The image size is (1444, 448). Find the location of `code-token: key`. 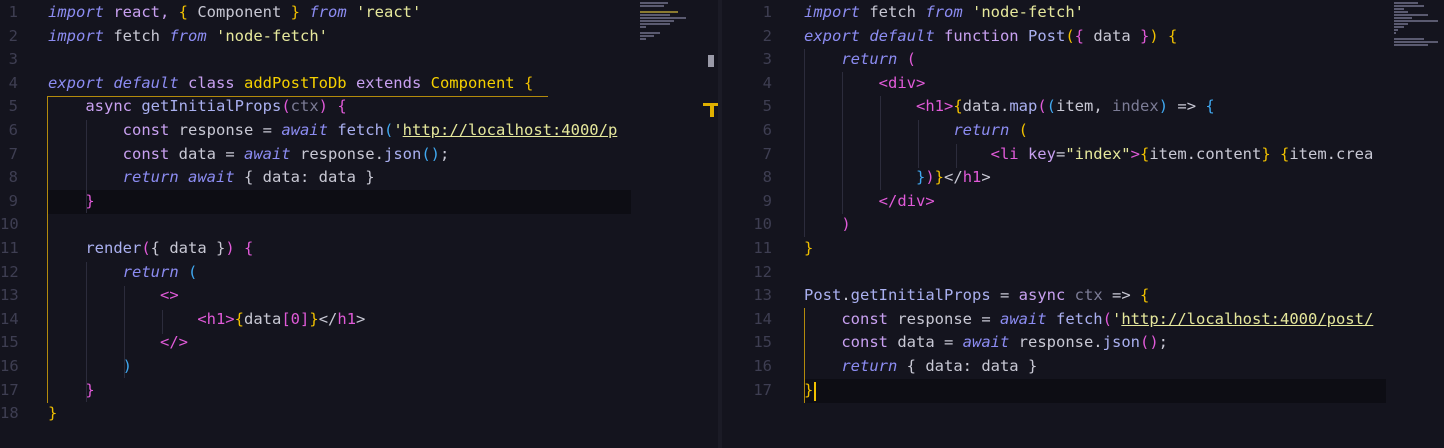

code-token: key is located at coordinates (1041, 153).